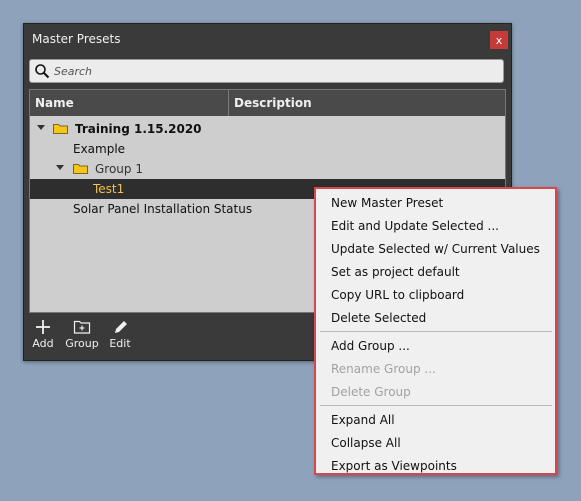 The width and height of the screenshot is (581, 501). I want to click on tree-header: Name Description, so click(267, 103).